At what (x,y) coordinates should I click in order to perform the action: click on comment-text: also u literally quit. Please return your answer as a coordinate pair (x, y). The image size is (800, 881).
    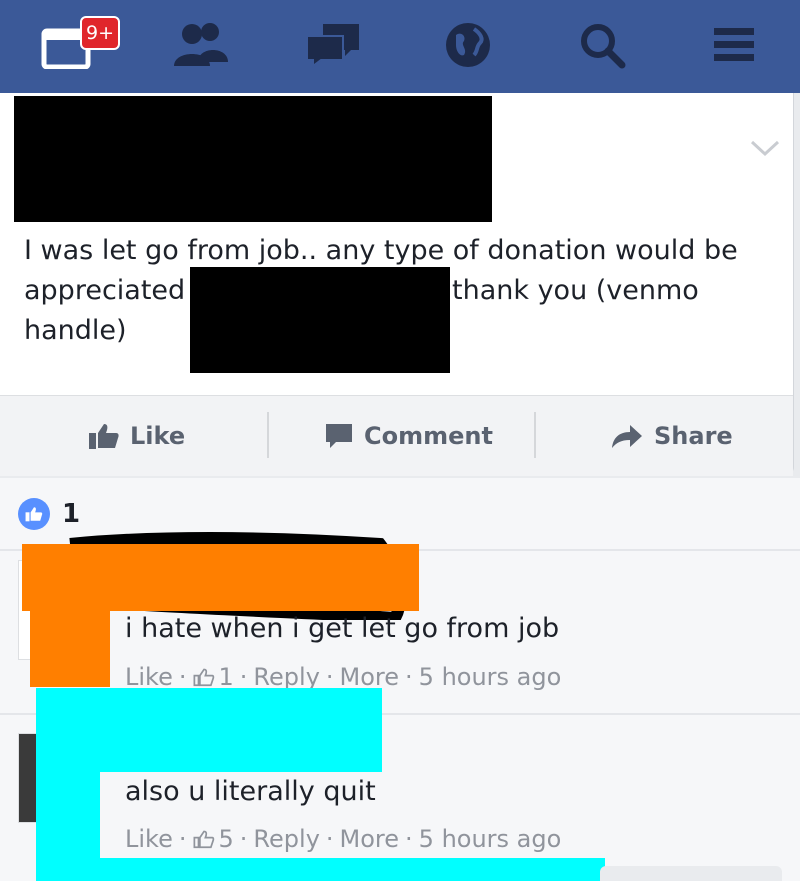
    Looking at the image, I should click on (250, 791).